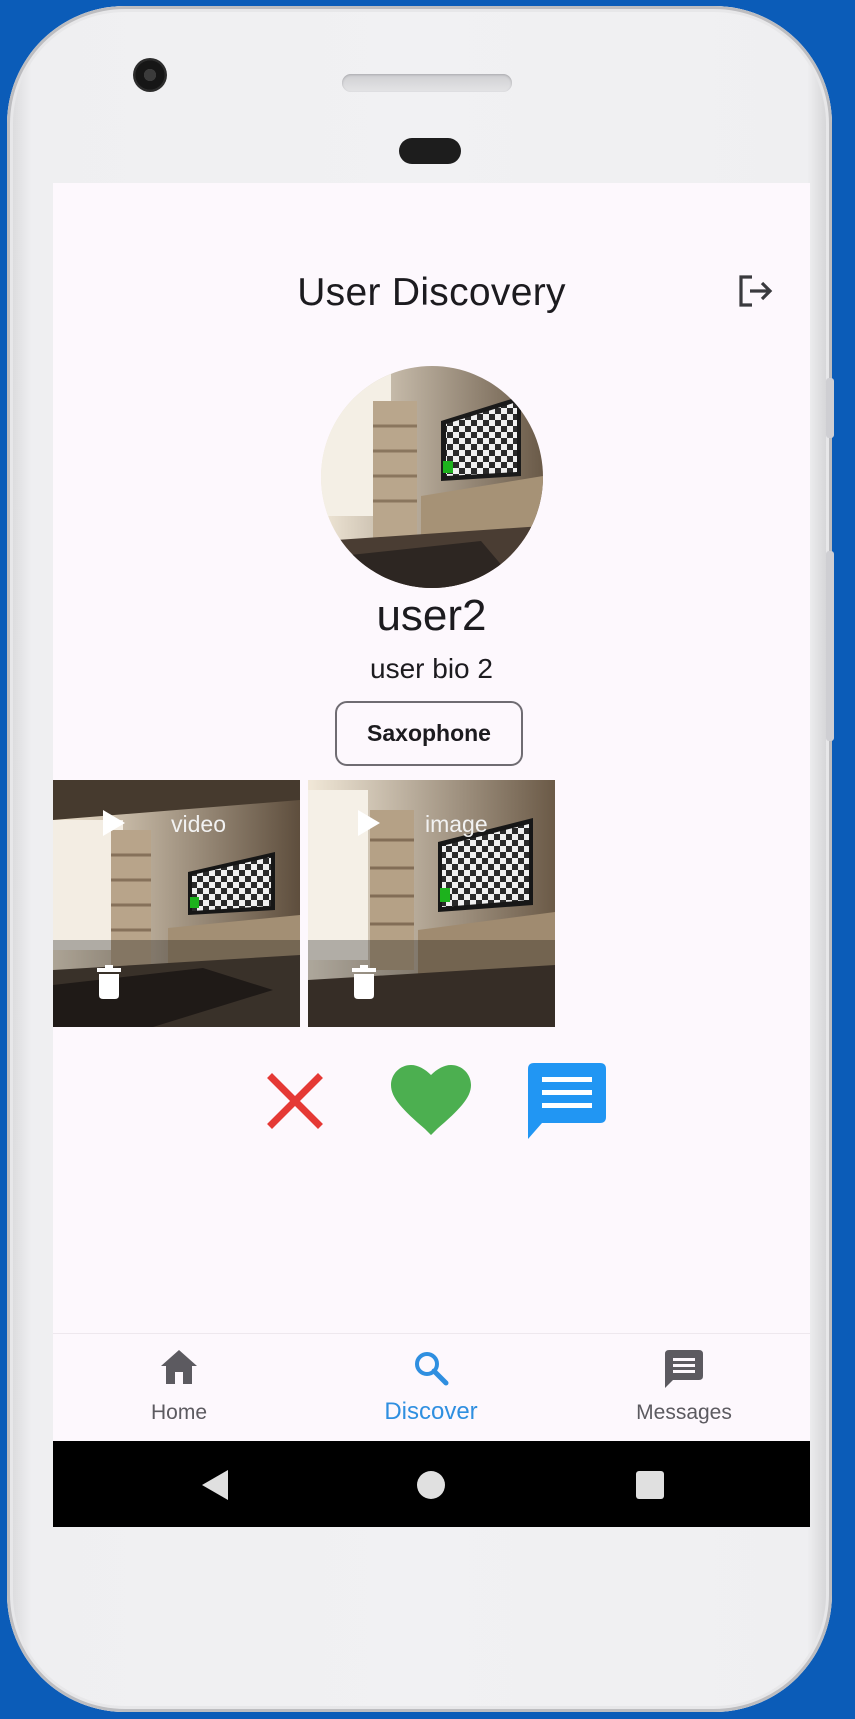 The image size is (855, 1719). Describe the element at coordinates (431, 615) in the screenshot. I see `profile-username: user2` at that location.